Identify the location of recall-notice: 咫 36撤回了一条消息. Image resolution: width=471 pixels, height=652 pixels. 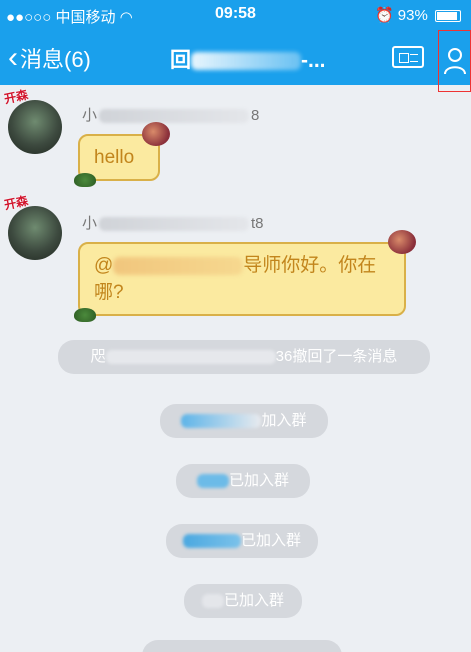
(244, 357).